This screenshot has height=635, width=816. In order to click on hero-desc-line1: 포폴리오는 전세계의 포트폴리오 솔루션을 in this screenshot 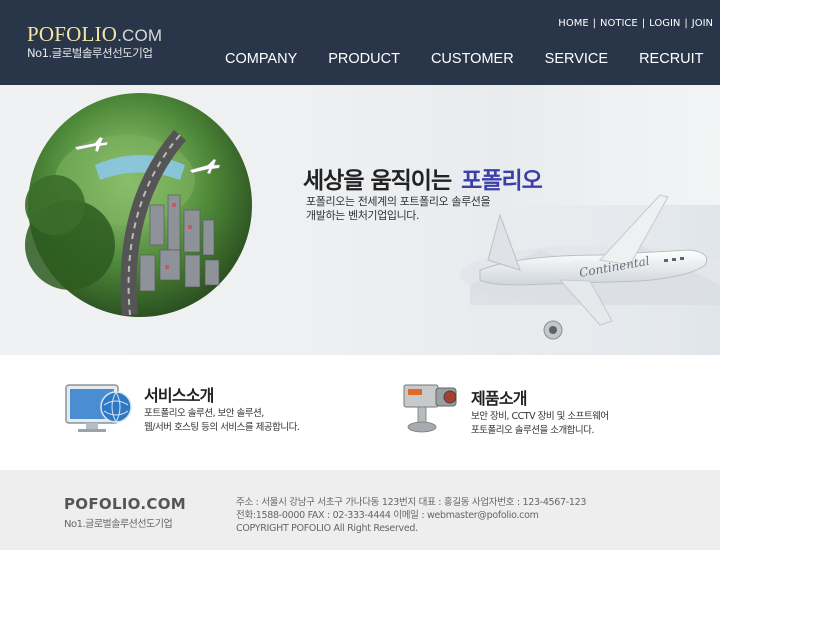, I will do `click(398, 201)`.